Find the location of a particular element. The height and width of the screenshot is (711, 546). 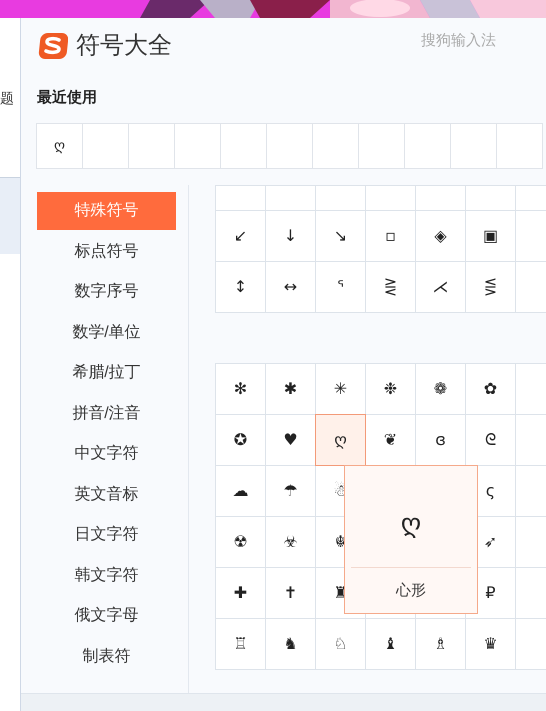

symbol-cell: ⋚ is located at coordinates (490, 287).